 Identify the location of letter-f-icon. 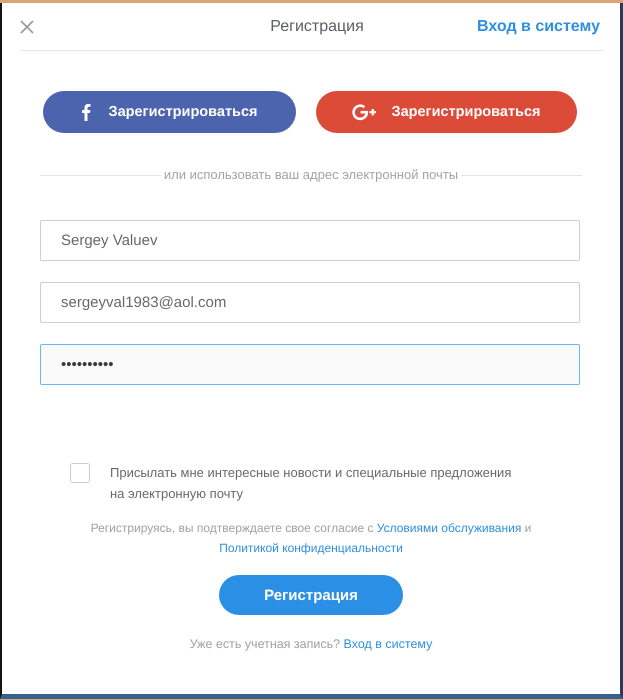
(86, 112).